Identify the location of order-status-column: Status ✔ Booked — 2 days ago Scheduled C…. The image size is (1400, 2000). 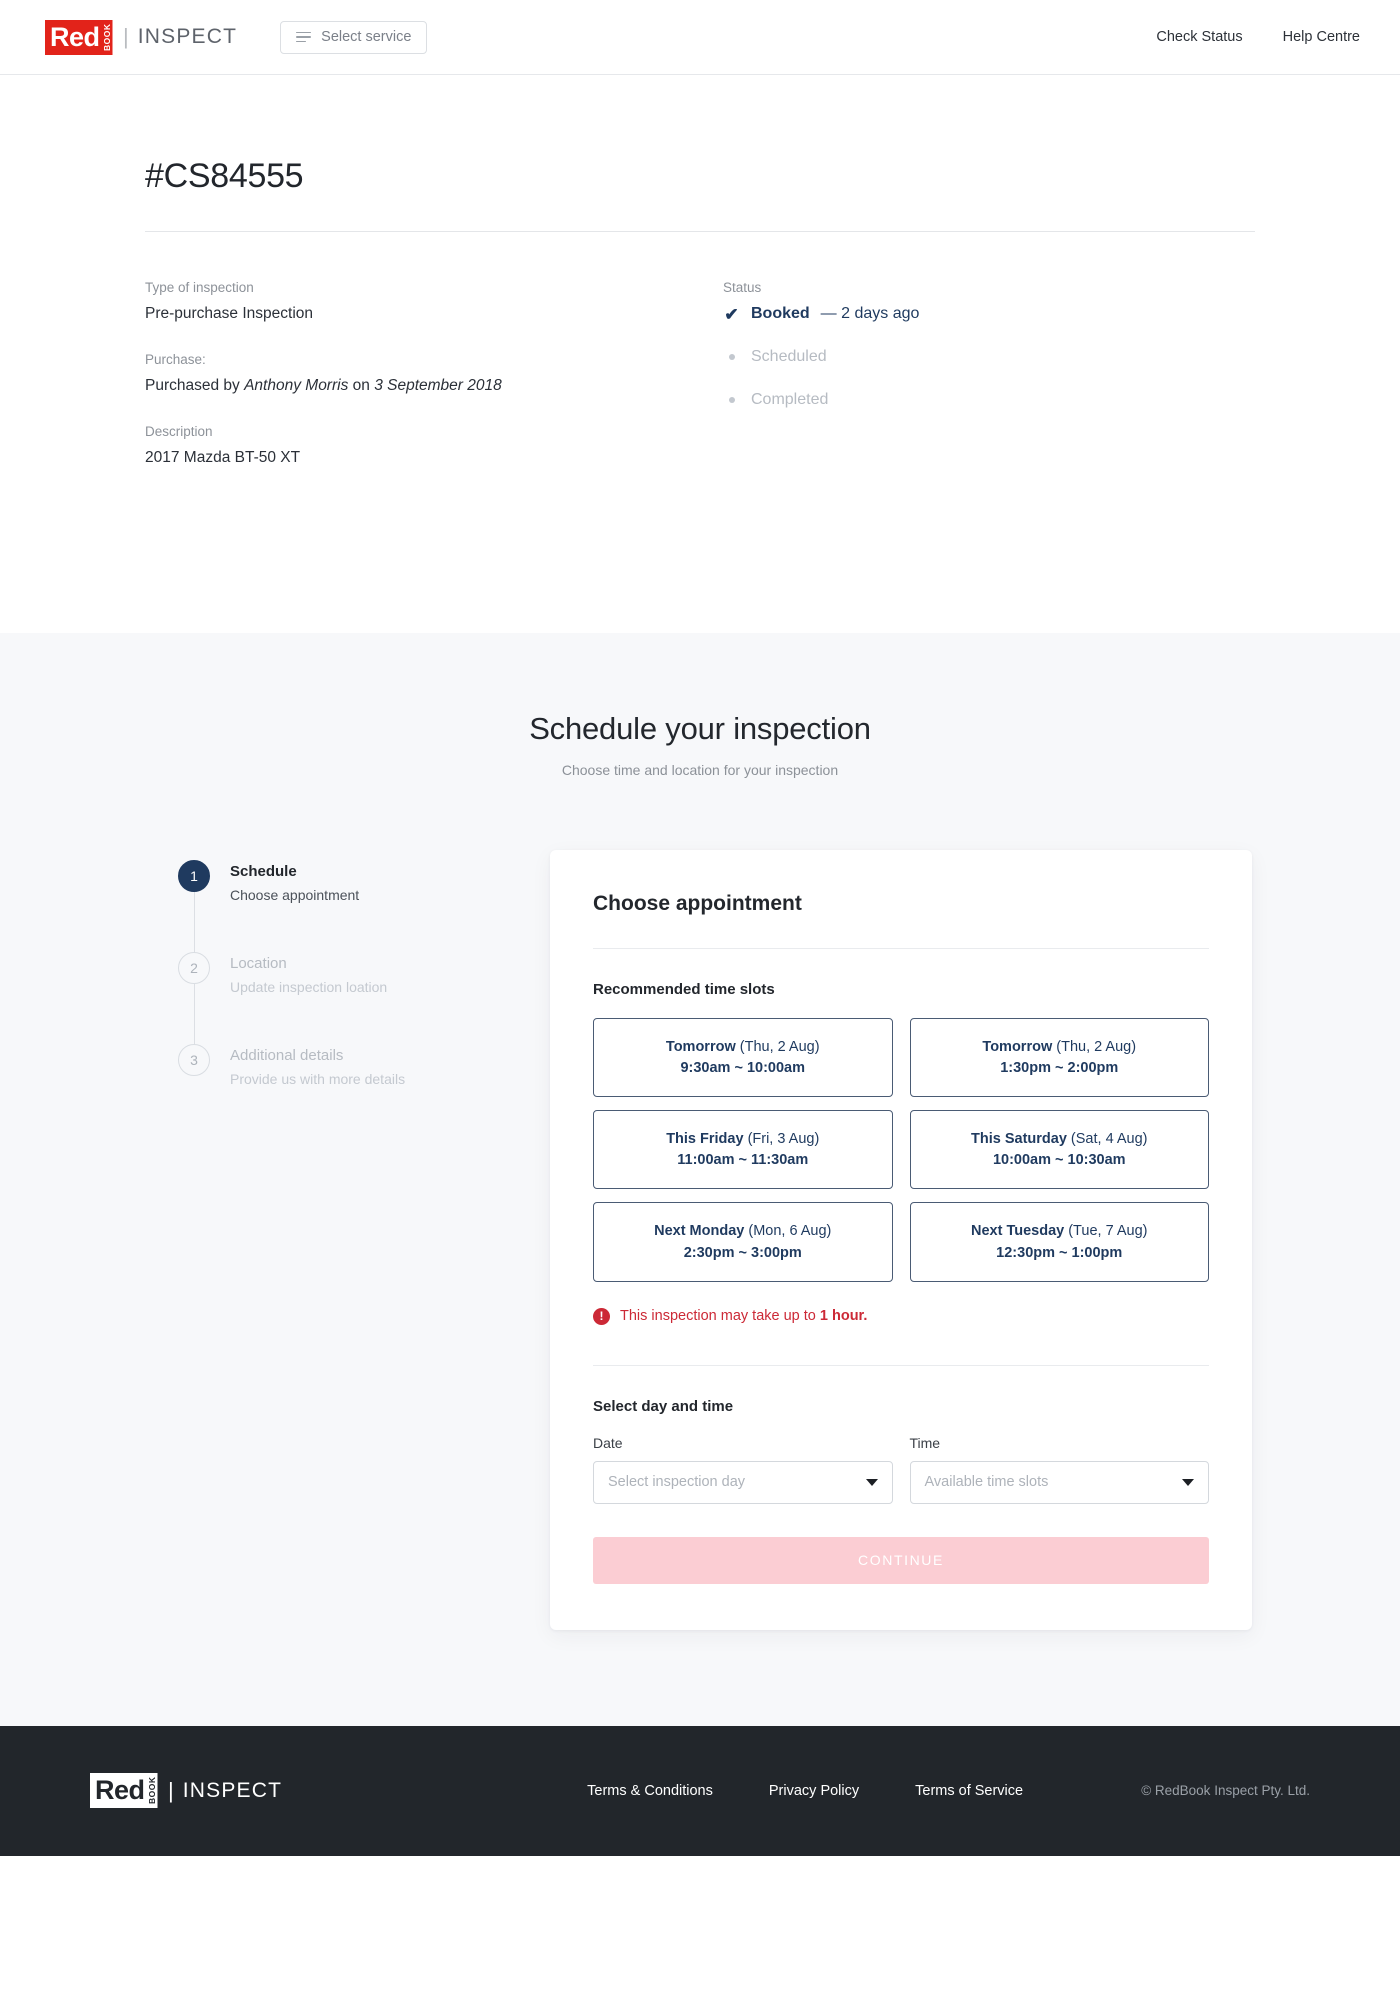
(989, 388).